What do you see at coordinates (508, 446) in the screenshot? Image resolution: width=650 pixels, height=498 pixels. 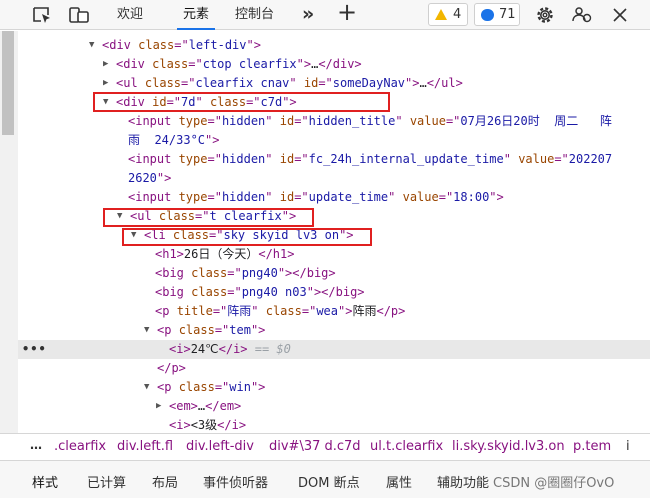 I see `breadcrumb-item: li.sky.skyid.lv3.on` at bounding box center [508, 446].